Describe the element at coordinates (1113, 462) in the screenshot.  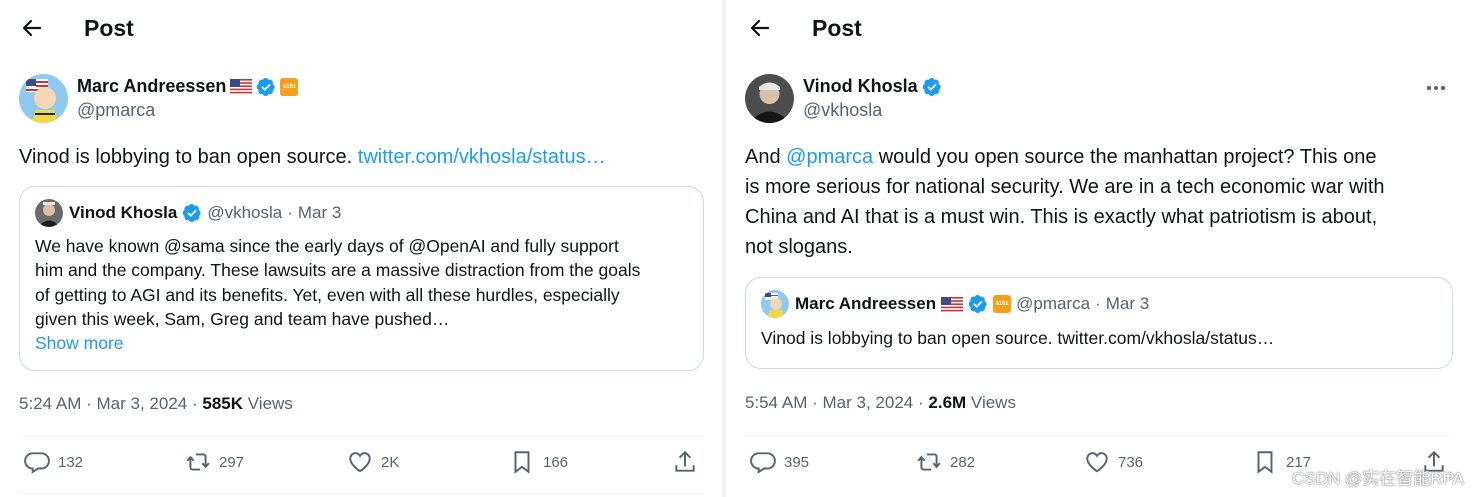
I see `like-button: 736` at that location.